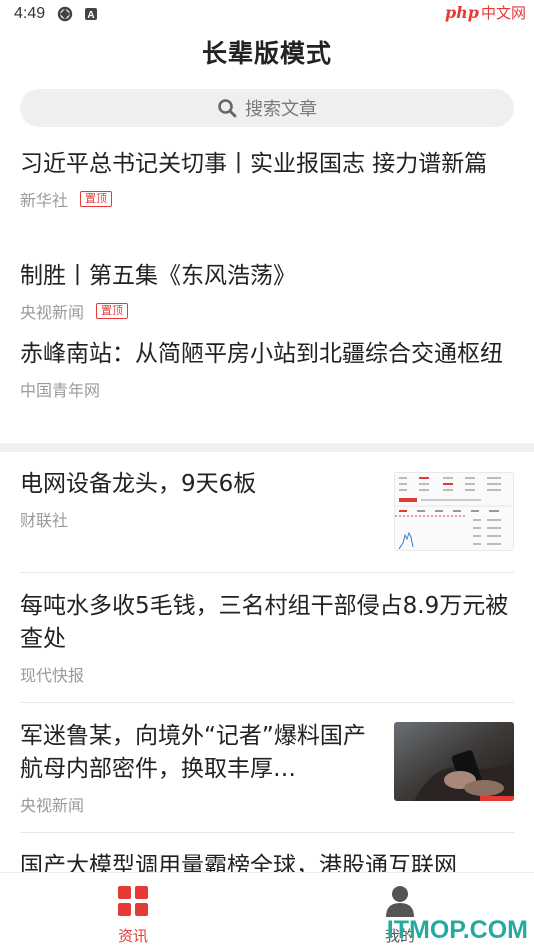 This screenshot has width=534, height=950. I want to click on grid-icon, so click(133, 901).